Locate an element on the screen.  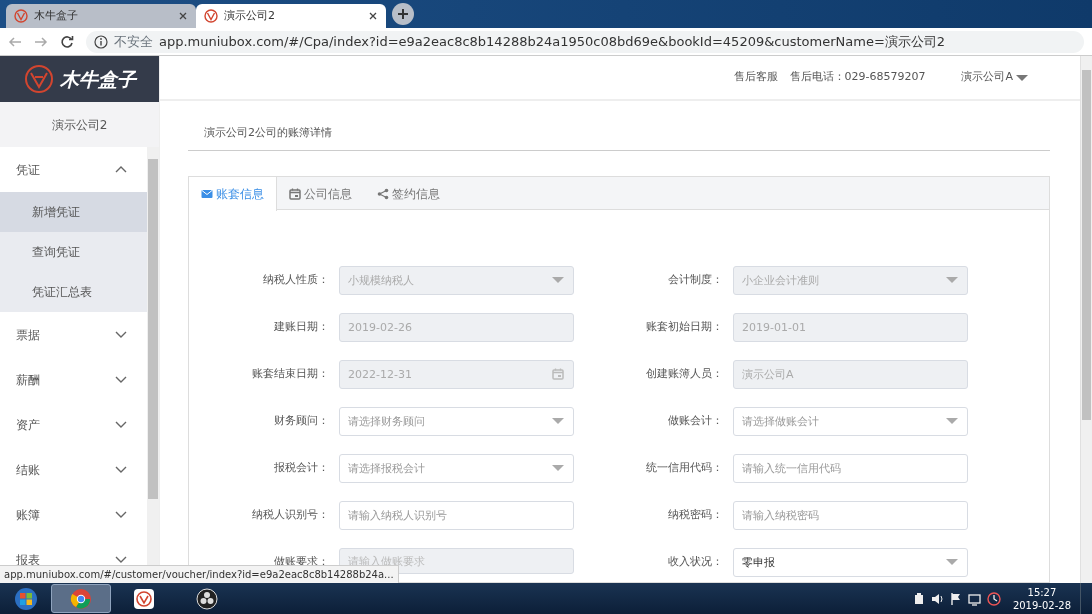
field-label: 会计制度： is located at coordinates (695, 279).